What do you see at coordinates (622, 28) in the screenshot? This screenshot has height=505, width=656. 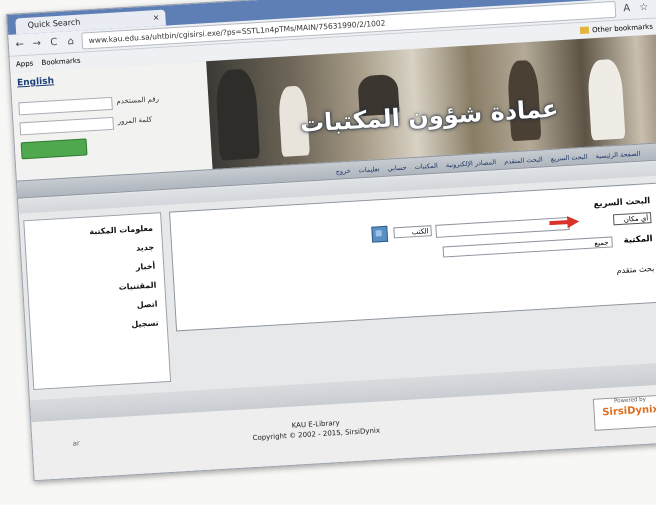 I see `other-bookmarks-label: Other bookmarks` at bounding box center [622, 28].